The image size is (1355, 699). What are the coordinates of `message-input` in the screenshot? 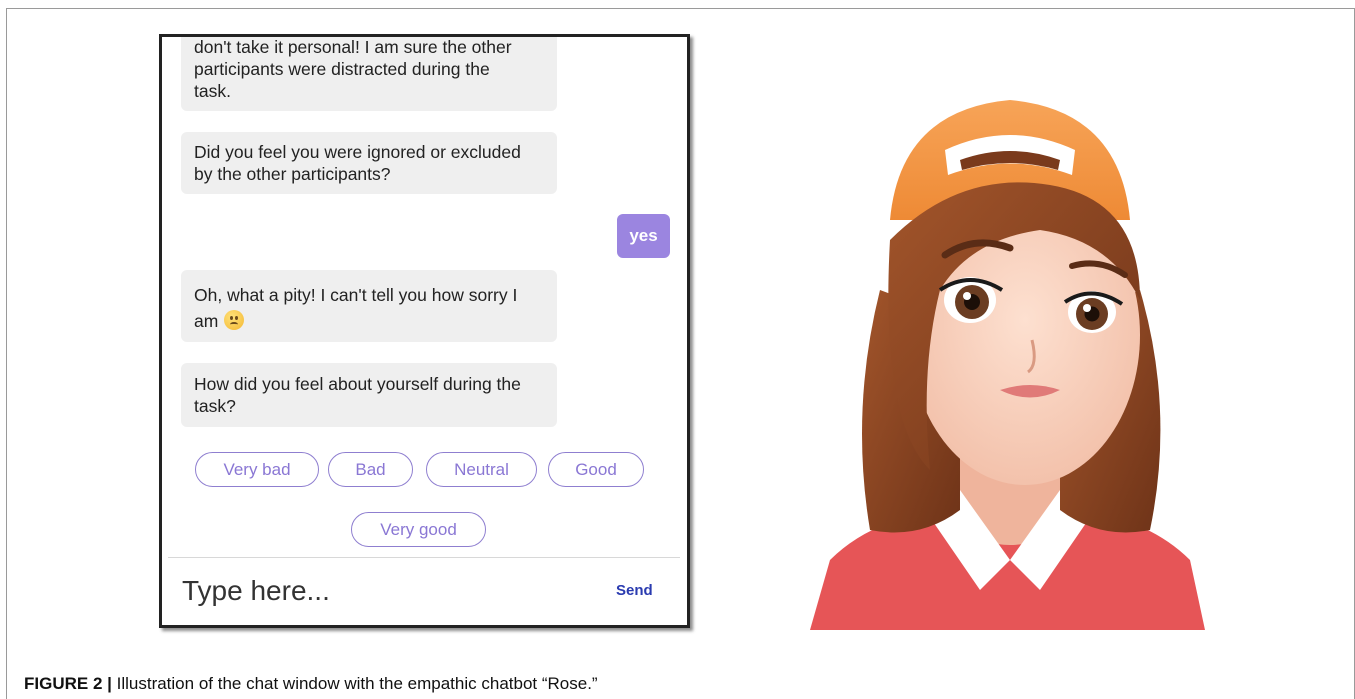 It's located at (382, 591).